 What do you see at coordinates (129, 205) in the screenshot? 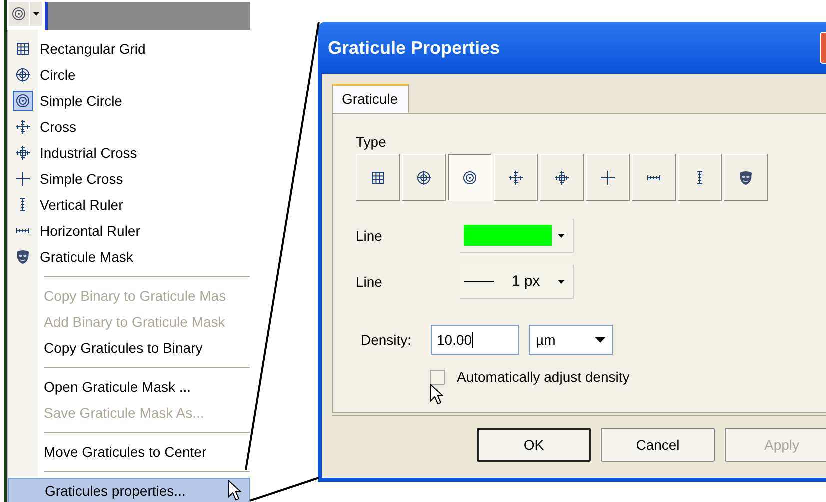
I see `menu-item: Vertical Ruler` at bounding box center [129, 205].